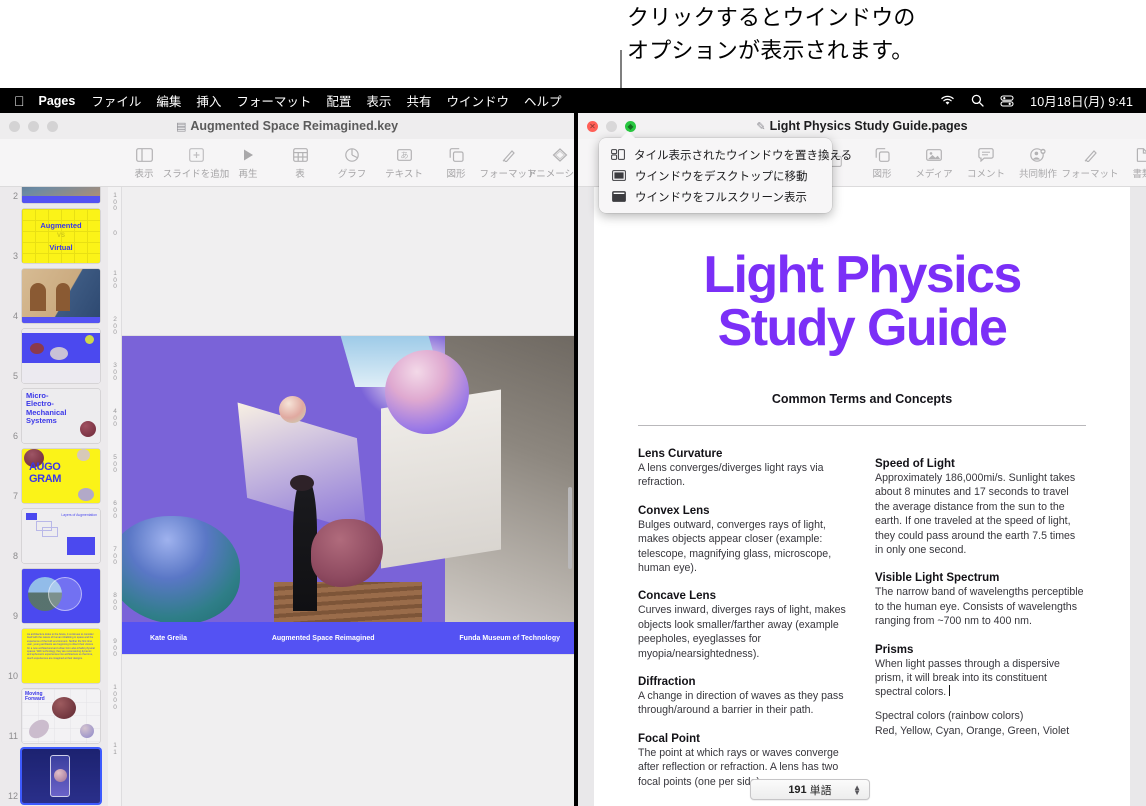 The width and height of the screenshot is (1146, 806). What do you see at coordinates (715, 196) in the screenshot?
I see `menu-item-fullscreen-window: ウインドウをフルスクリーン表示` at bounding box center [715, 196].